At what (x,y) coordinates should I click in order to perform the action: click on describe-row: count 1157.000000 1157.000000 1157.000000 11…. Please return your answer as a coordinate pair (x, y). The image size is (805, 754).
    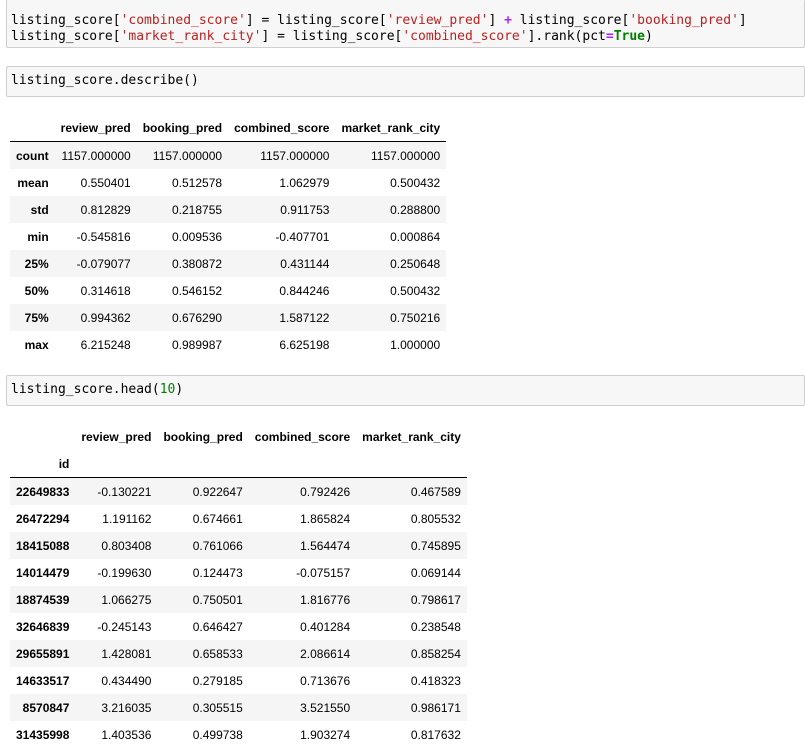
    Looking at the image, I should click on (228, 155).